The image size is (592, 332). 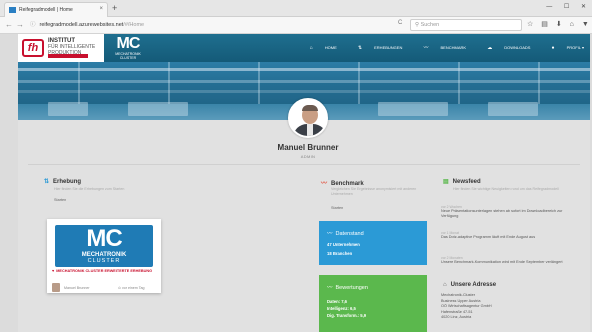 What do you see at coordinates (456, 317) in the screenshot?
I see `address-line: 4020 Linz, Austria` at bounding box center [456, 317].